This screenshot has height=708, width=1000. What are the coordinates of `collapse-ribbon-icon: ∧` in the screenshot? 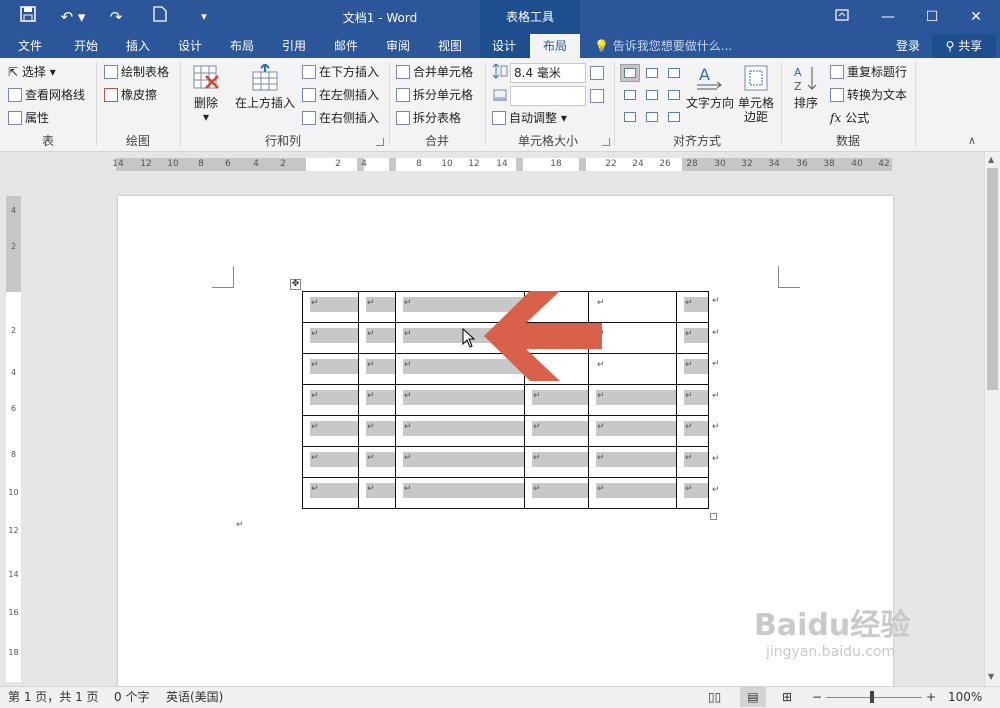 It's located at (972, 140).